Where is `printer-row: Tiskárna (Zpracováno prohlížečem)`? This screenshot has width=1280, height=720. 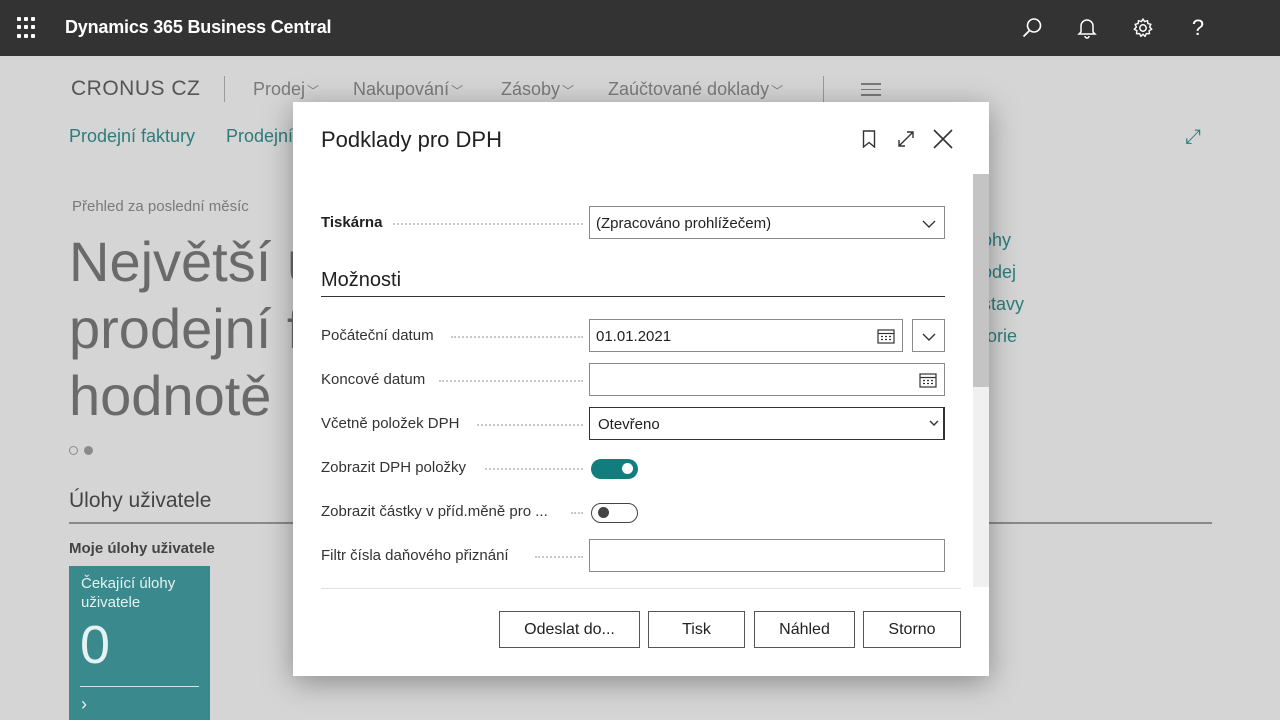 printer-row: Tiskárna (Zpracováno prohlížečem) is located at coordinates (633, 223).